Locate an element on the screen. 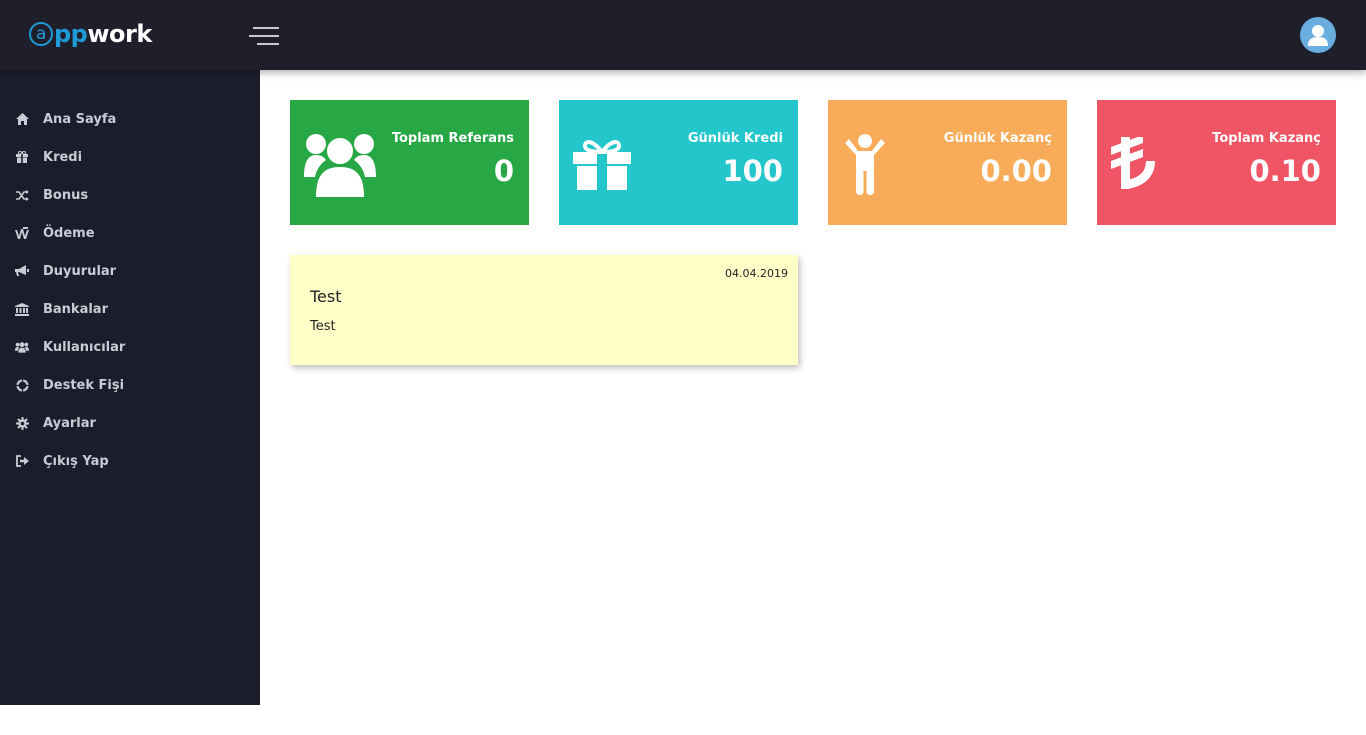 The width and height of the screenshot is (1366, 735). sidebar-item-odeme: Ödeme is located at coordinates (130, 233).